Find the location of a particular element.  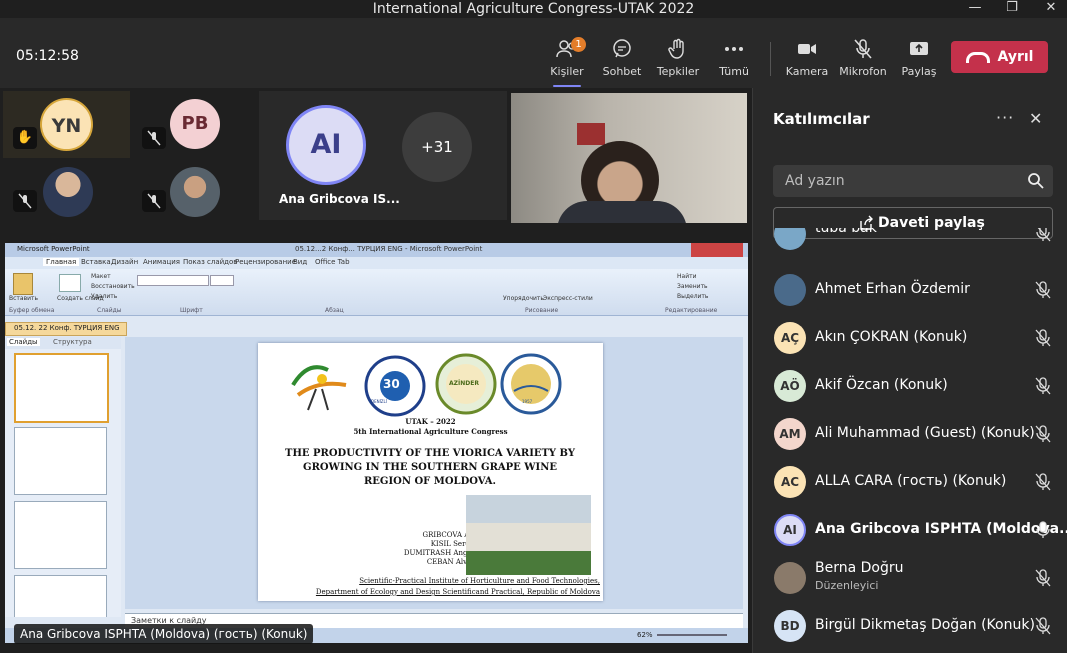

font-size-select is located at coordinates (222, 280).